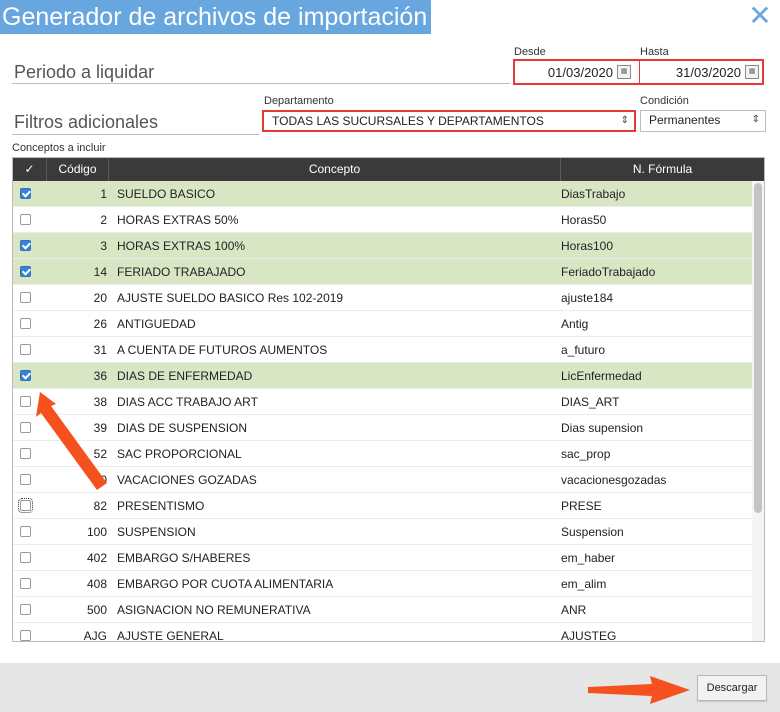 The height and width of the screenshot is (712, 780). I want to click on row-codigo: 500, so click(96, 610).